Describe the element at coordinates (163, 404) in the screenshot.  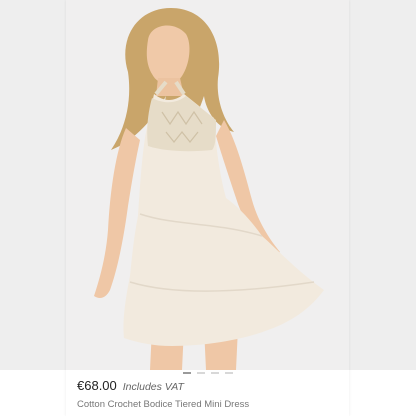
I see `product-title: Cotton Crochet Bodice Tiered Mini Dress` at that location.